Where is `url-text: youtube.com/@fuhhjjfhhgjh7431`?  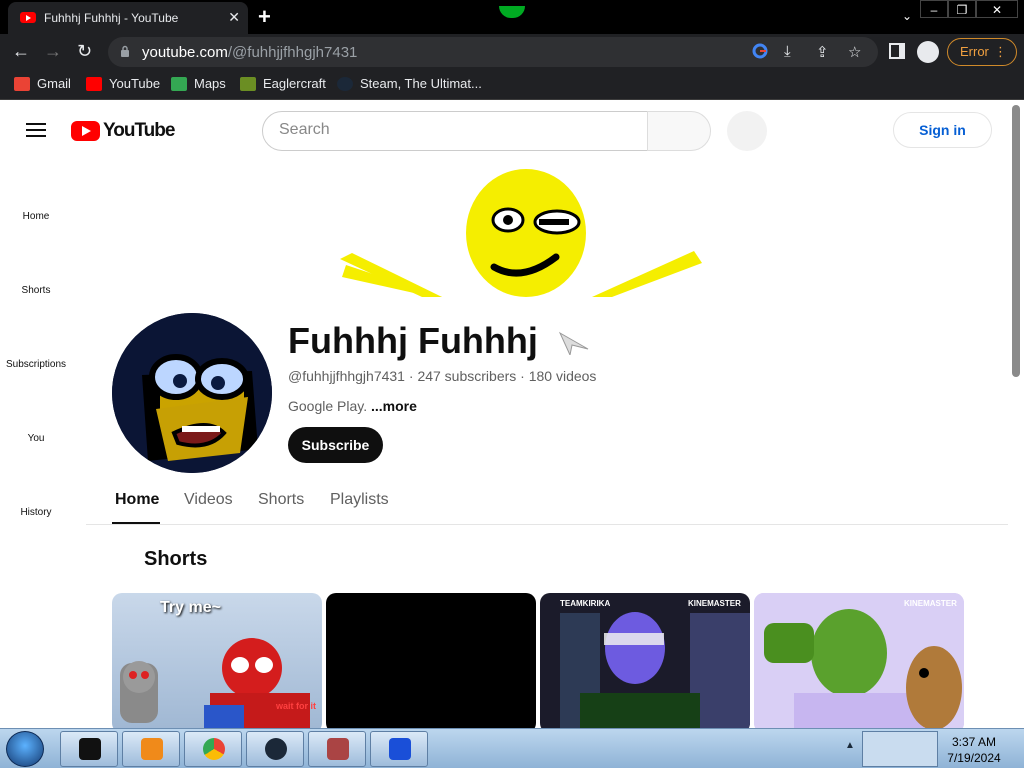 url-text: youtube.com/@fuhhjjfhhgjh7431 is located at coordinates (249, 52).